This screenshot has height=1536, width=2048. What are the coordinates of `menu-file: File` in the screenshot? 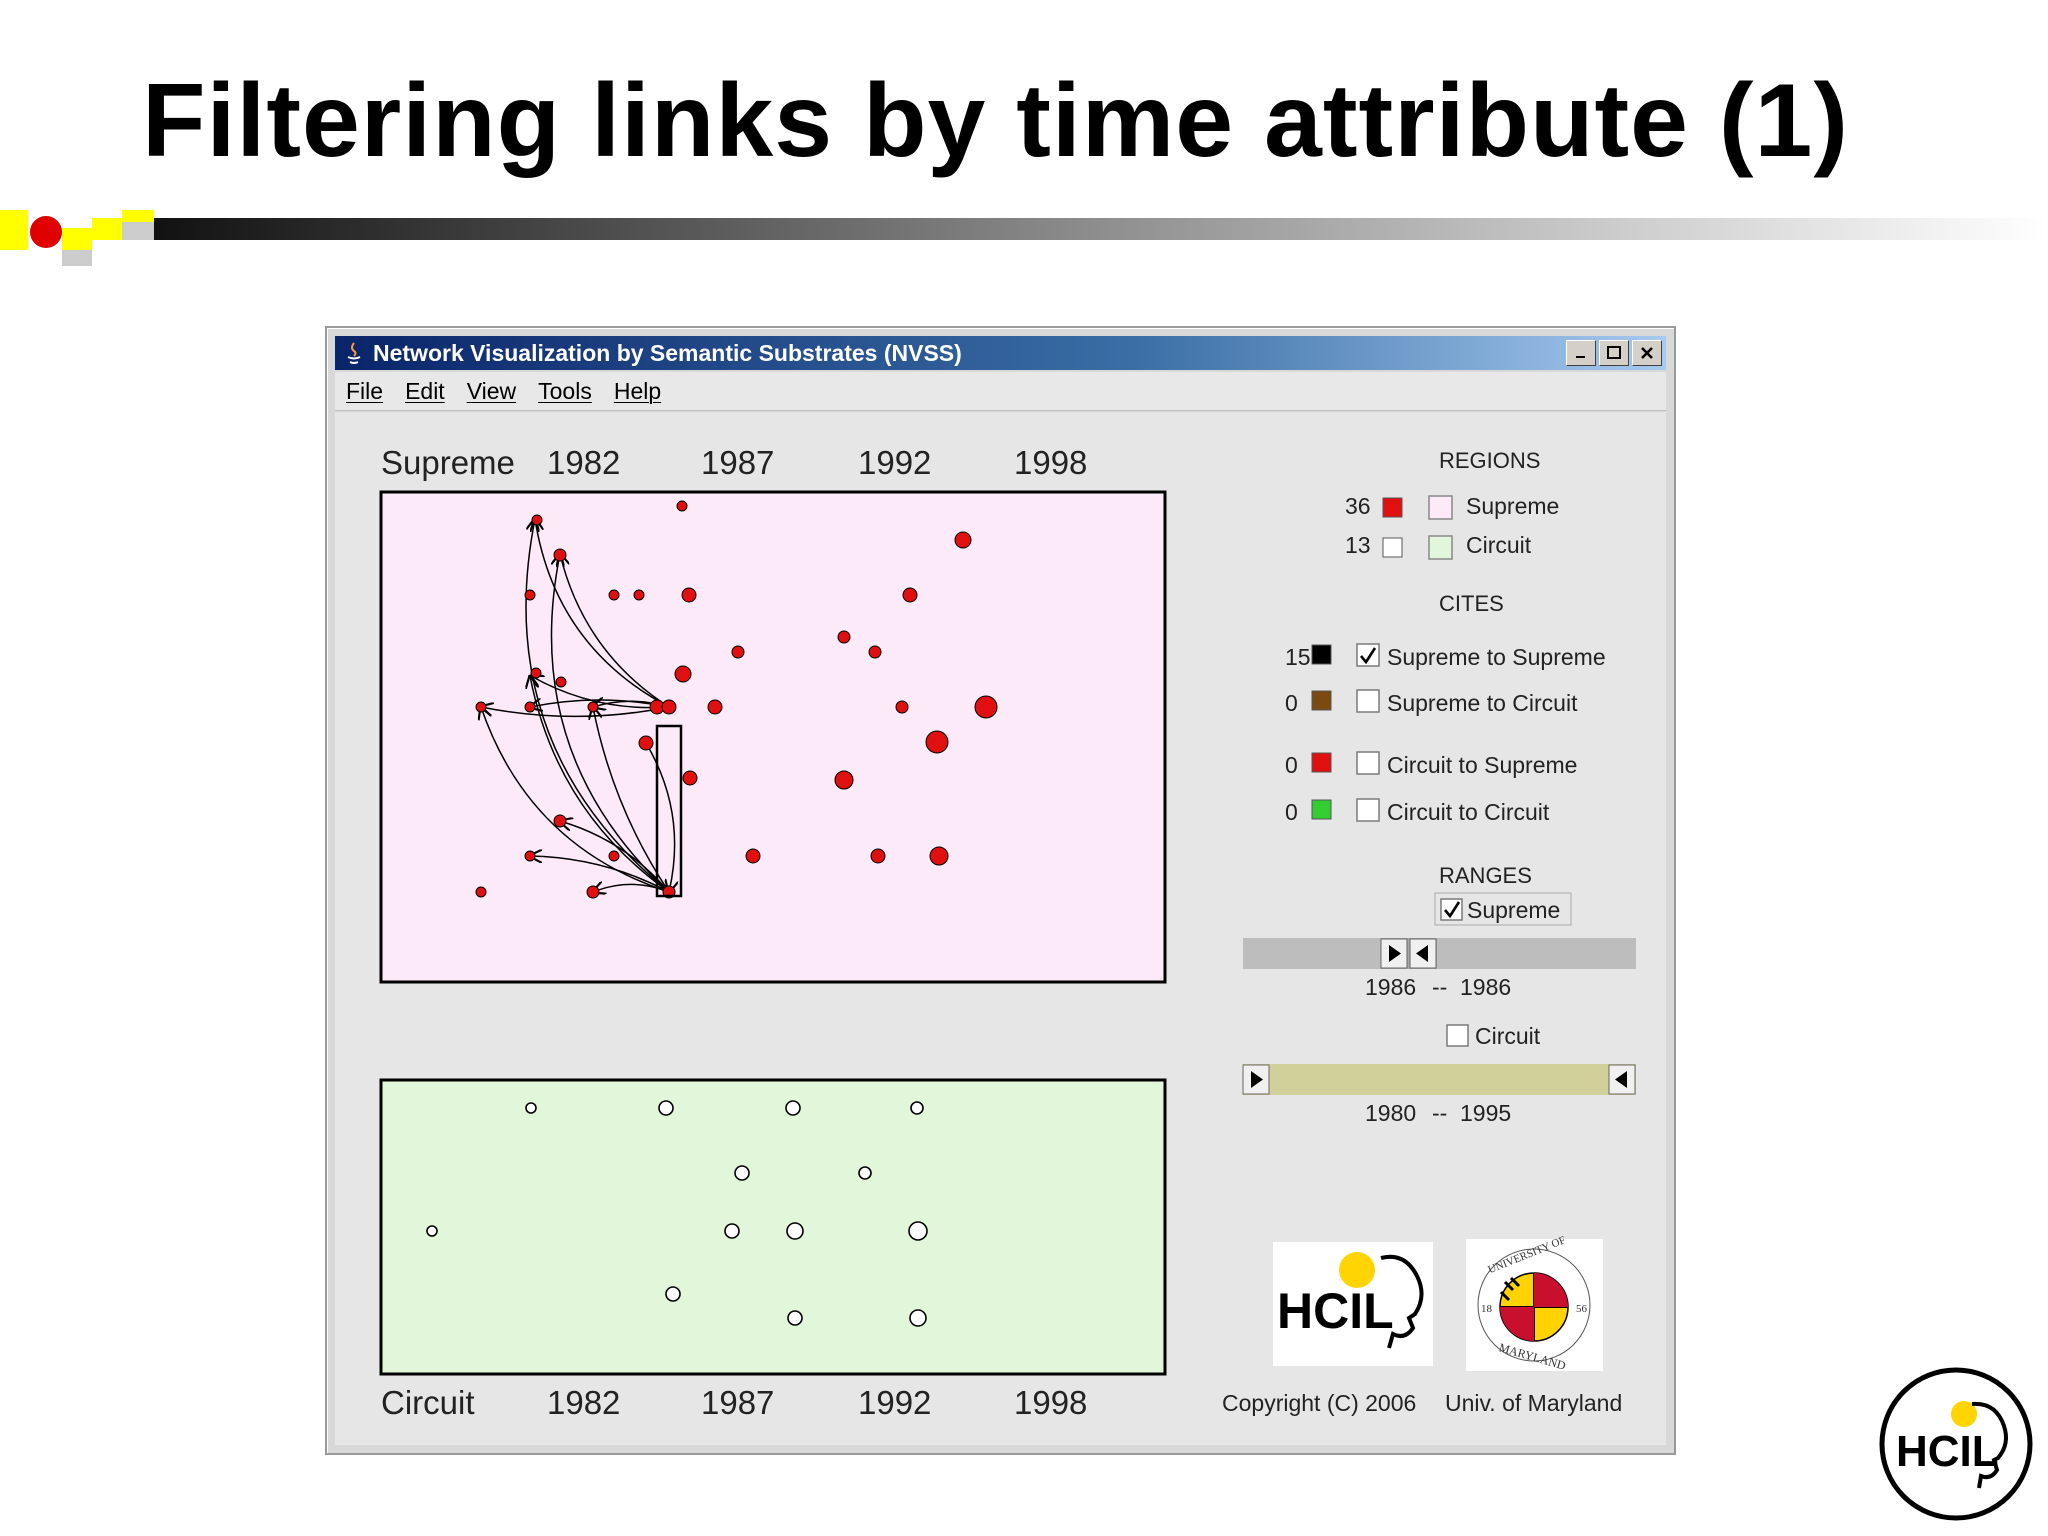 It's located at (364, 391).